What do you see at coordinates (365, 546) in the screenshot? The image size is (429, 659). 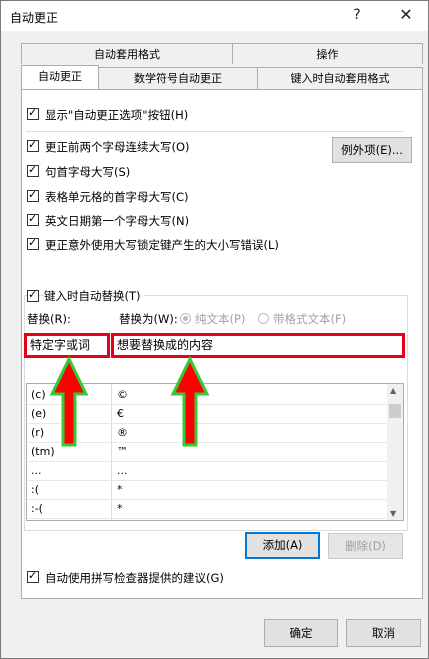 I see `delete-button: 删除(D)` at bounding box center [365, 546].